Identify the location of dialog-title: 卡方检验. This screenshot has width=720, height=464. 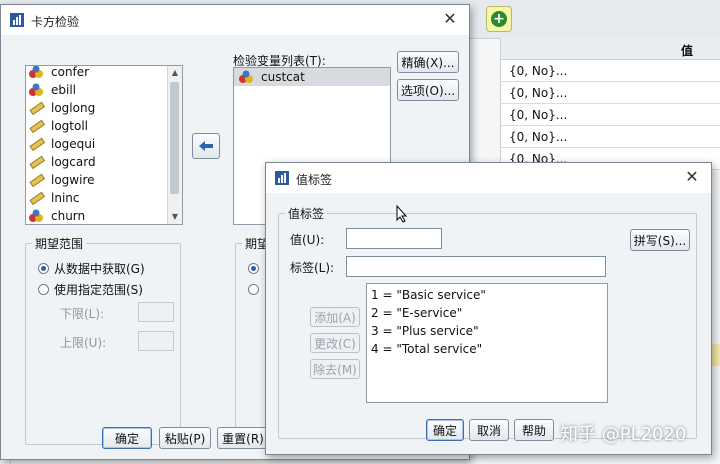
(55, 22).